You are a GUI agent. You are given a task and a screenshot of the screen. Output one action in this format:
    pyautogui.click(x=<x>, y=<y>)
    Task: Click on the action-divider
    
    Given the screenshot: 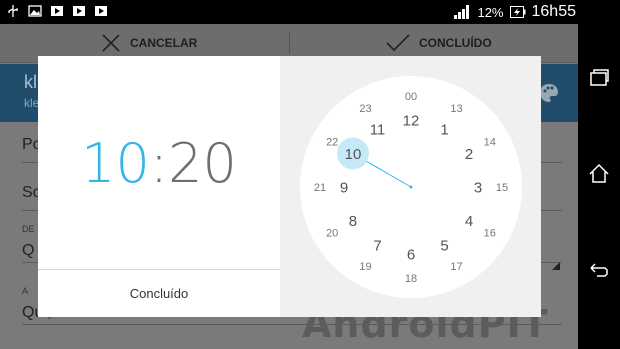 What is the action you would take?
    pyautogui.click(x=289, y=43)
    